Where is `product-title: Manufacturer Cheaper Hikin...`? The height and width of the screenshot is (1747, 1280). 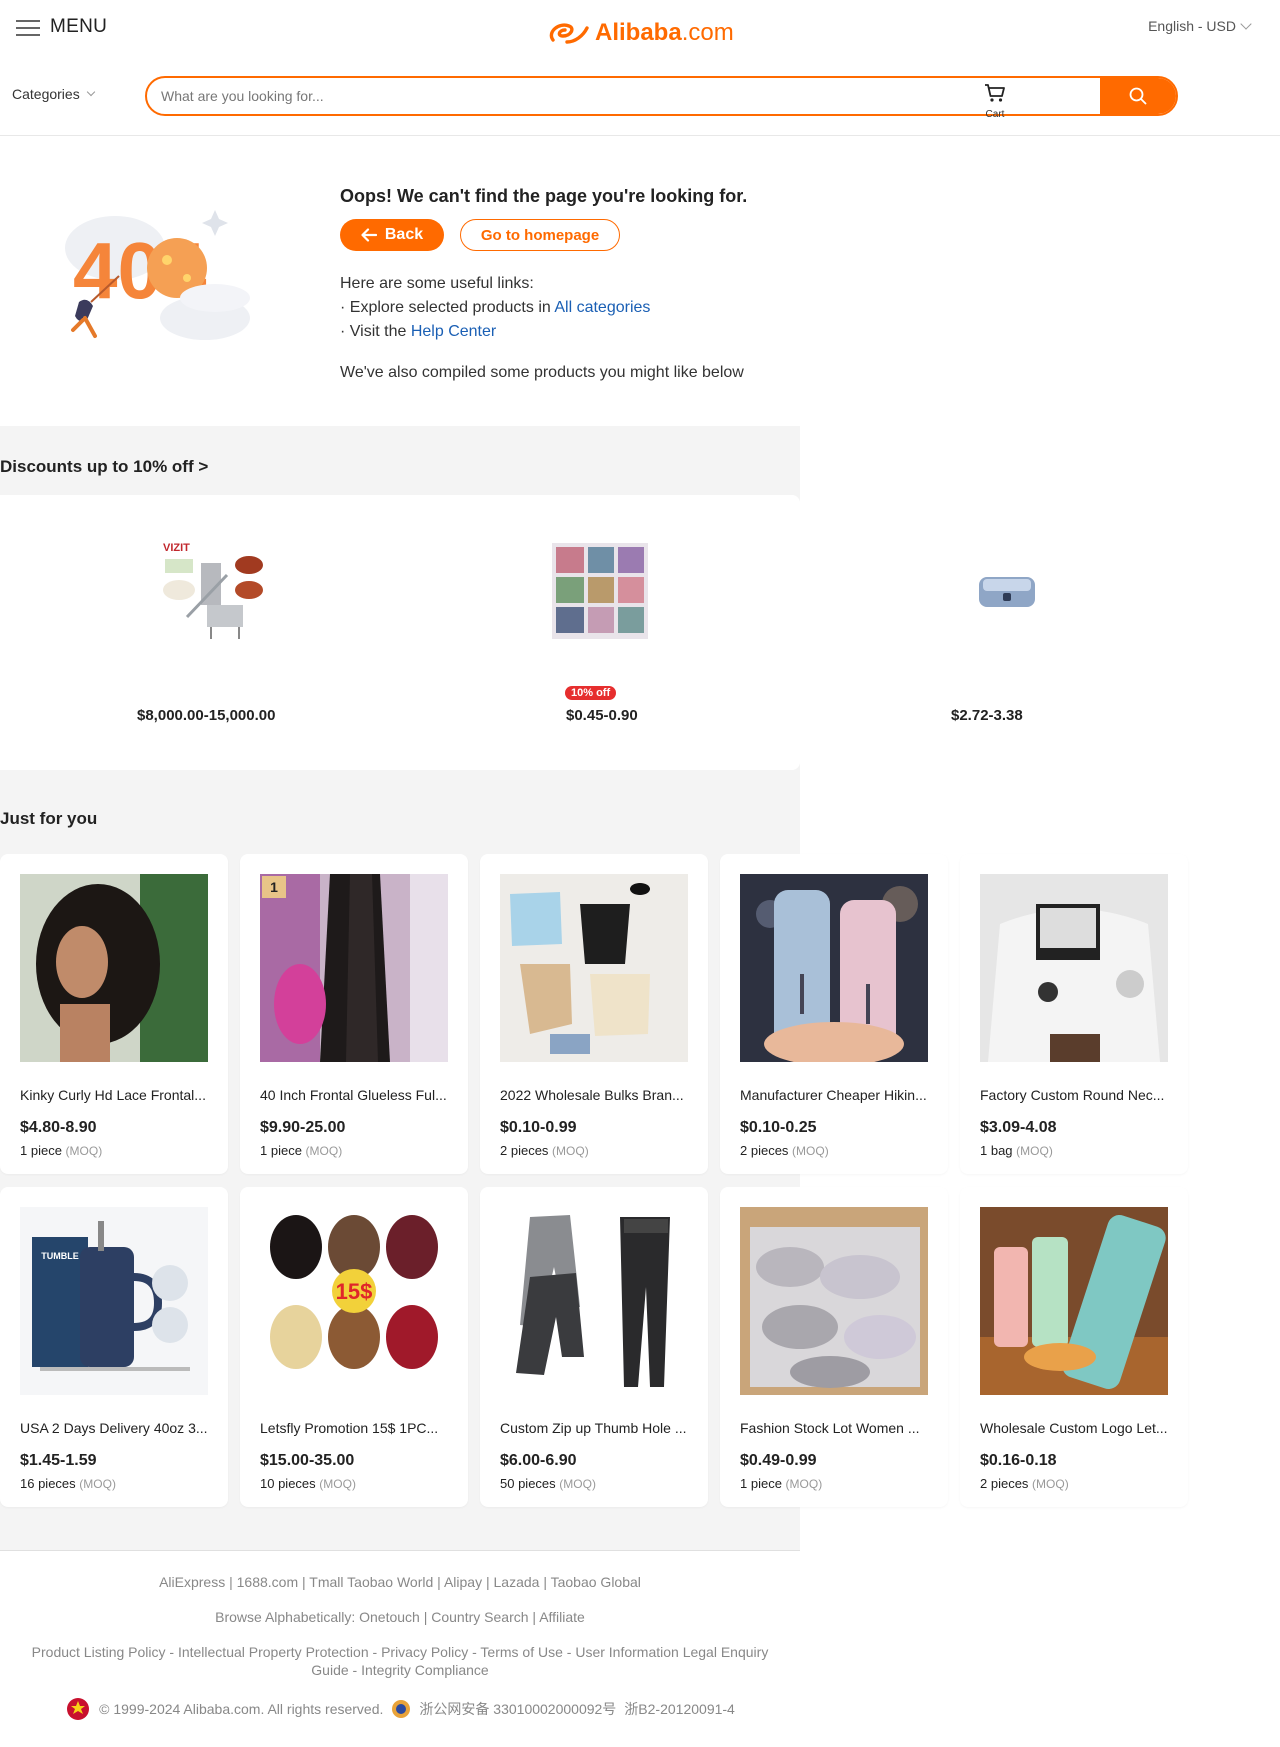
product-title: Manufacturer Cheaper Hikin... is located at coordinates (833, 1095).